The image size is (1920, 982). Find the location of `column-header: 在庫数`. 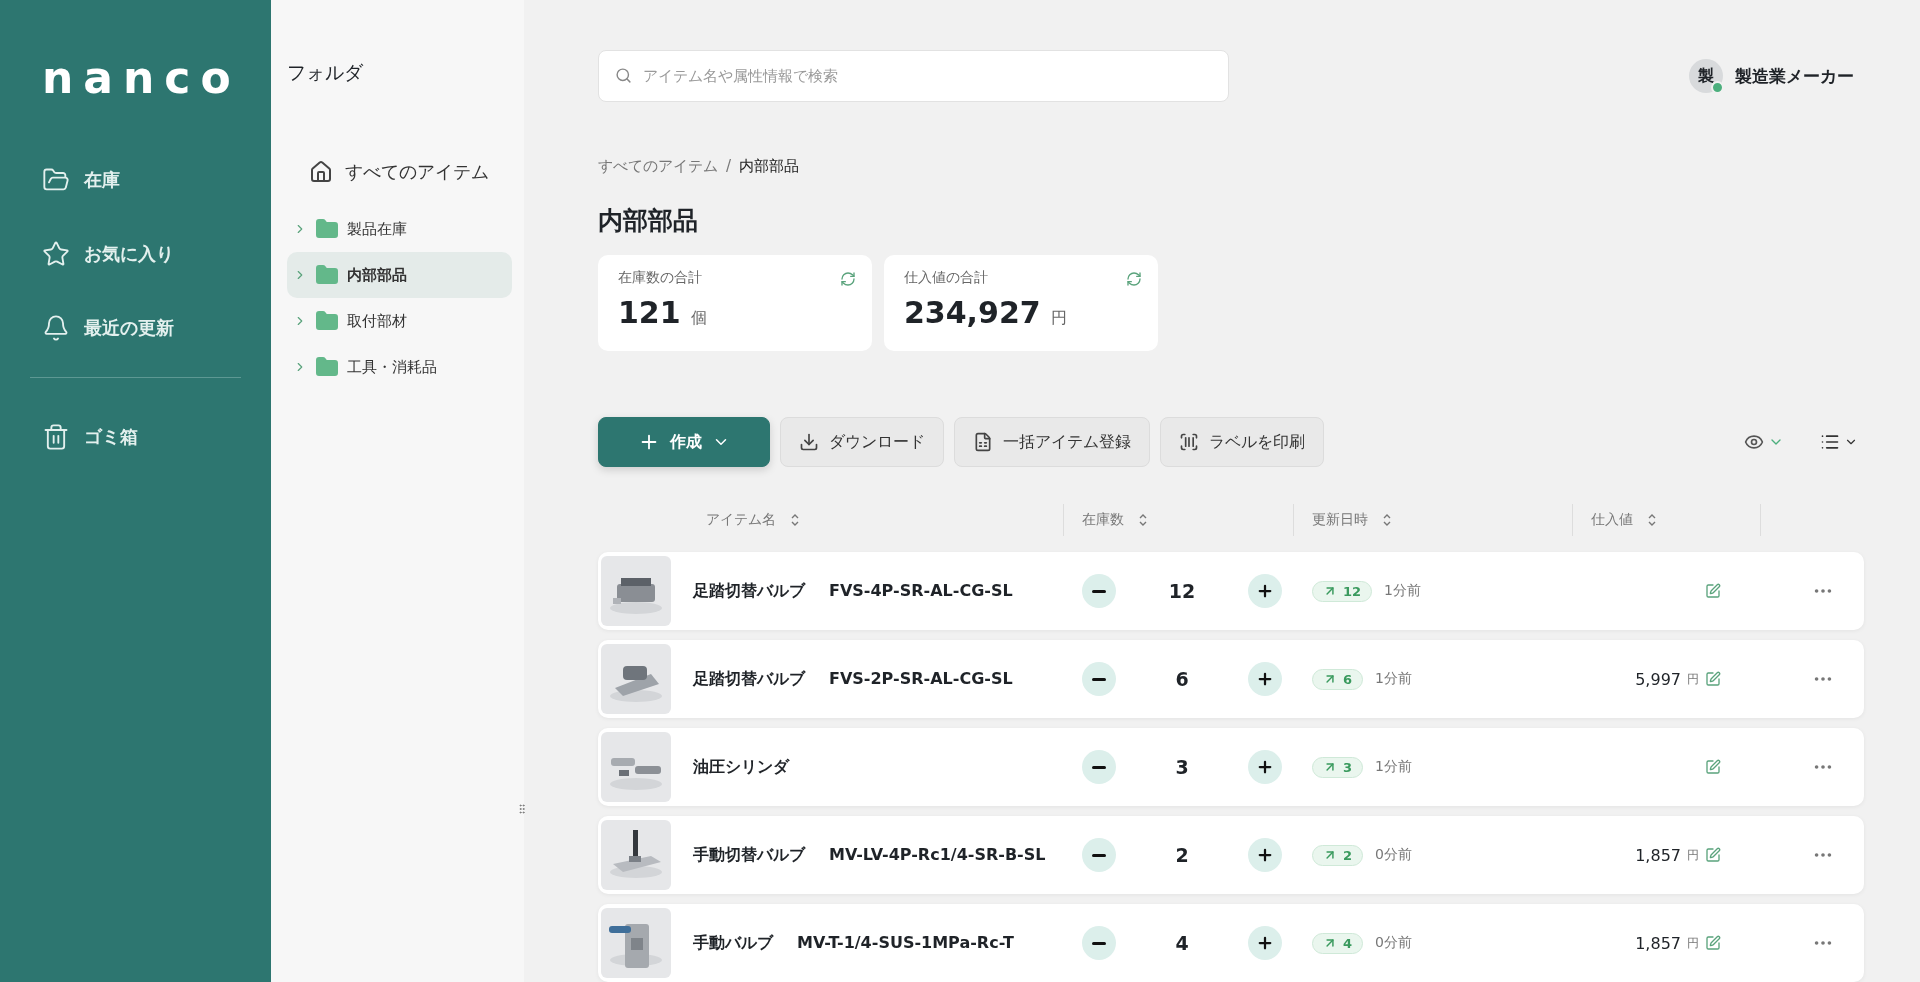

column-header: 在庫数 is located at coordinates (1179, 519).